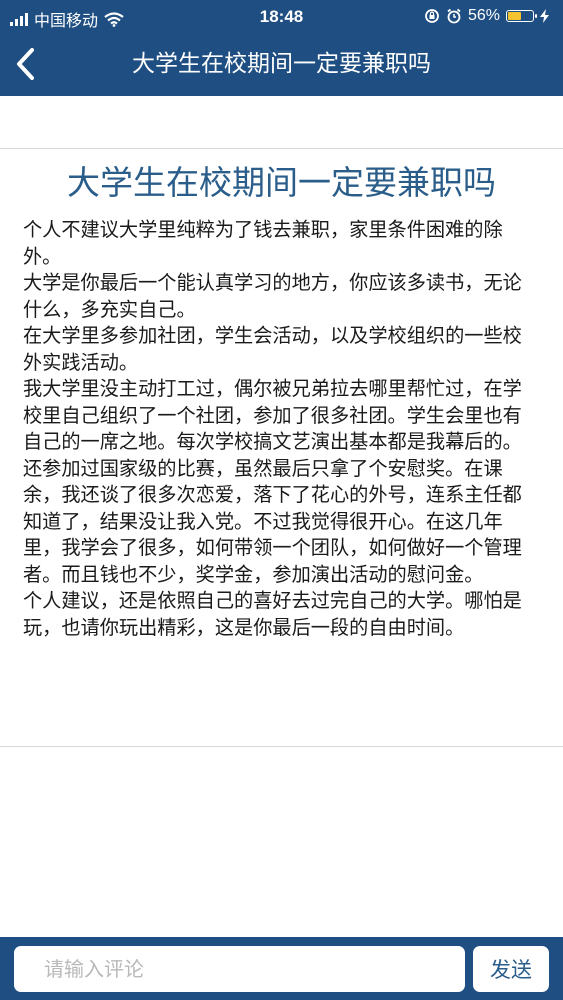 This screenshot has height=1000, width=563. Describe the element at coordinates (281, 148) in the screenshot. I see `top-divider` at that location.